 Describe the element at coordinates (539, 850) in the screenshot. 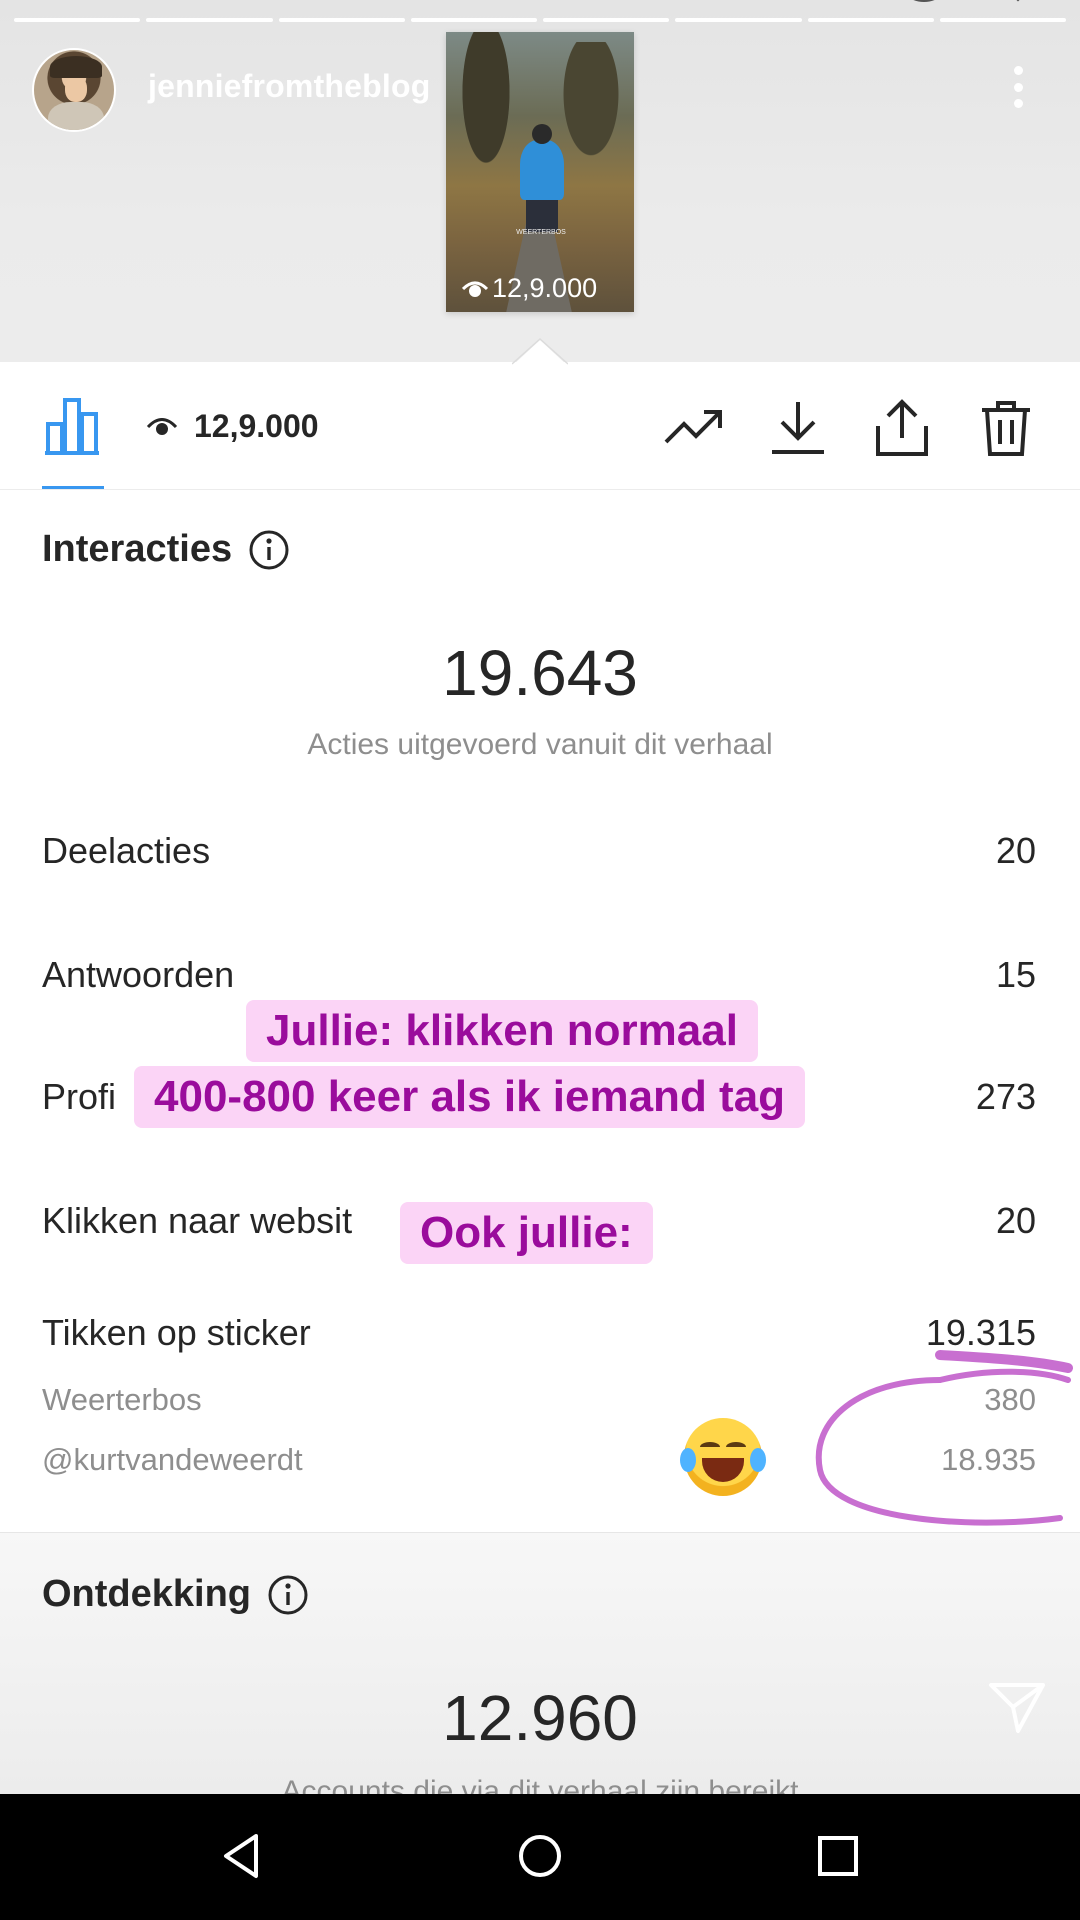

I see `list-item: Deelacties 20` at that location.